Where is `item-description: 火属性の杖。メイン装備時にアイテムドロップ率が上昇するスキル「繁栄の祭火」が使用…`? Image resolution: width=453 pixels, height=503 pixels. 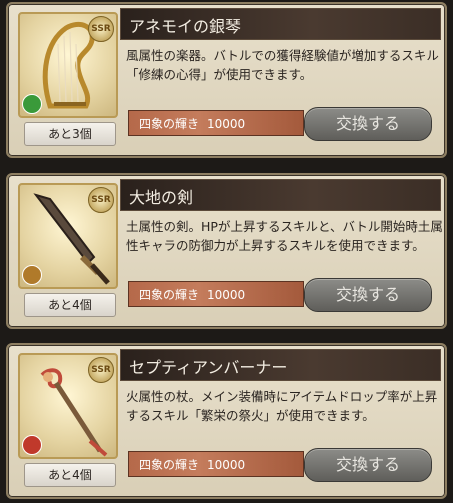
item-description: 火属性の杖。メイン装備時にアイテムドロップ率が上昇するスキル「繁栄の祭火」が使用… is located at coordinates (282, 406).